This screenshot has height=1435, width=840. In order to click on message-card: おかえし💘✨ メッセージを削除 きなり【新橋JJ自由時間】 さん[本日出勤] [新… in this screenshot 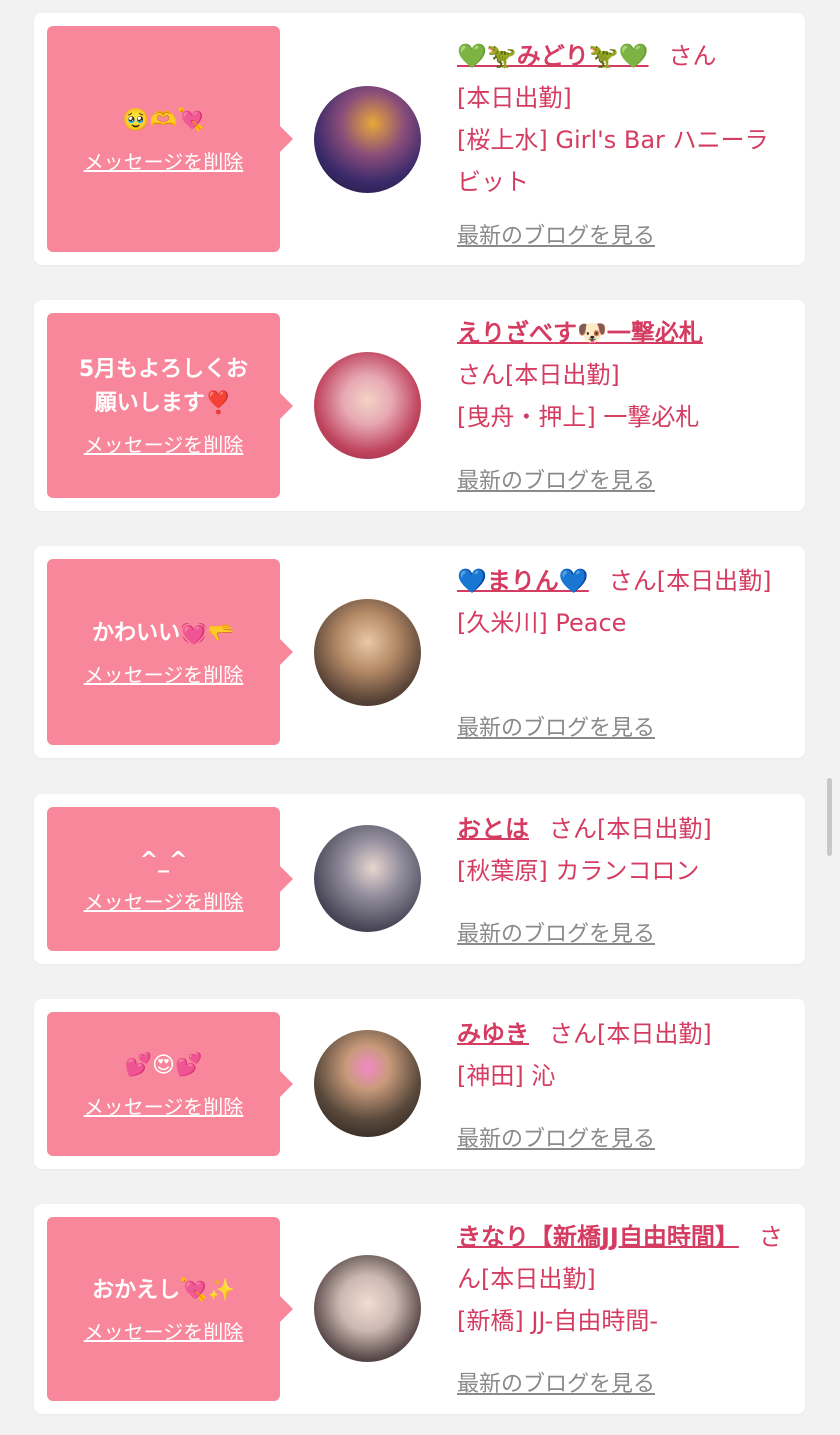, I will do `click(419, 1309)`.